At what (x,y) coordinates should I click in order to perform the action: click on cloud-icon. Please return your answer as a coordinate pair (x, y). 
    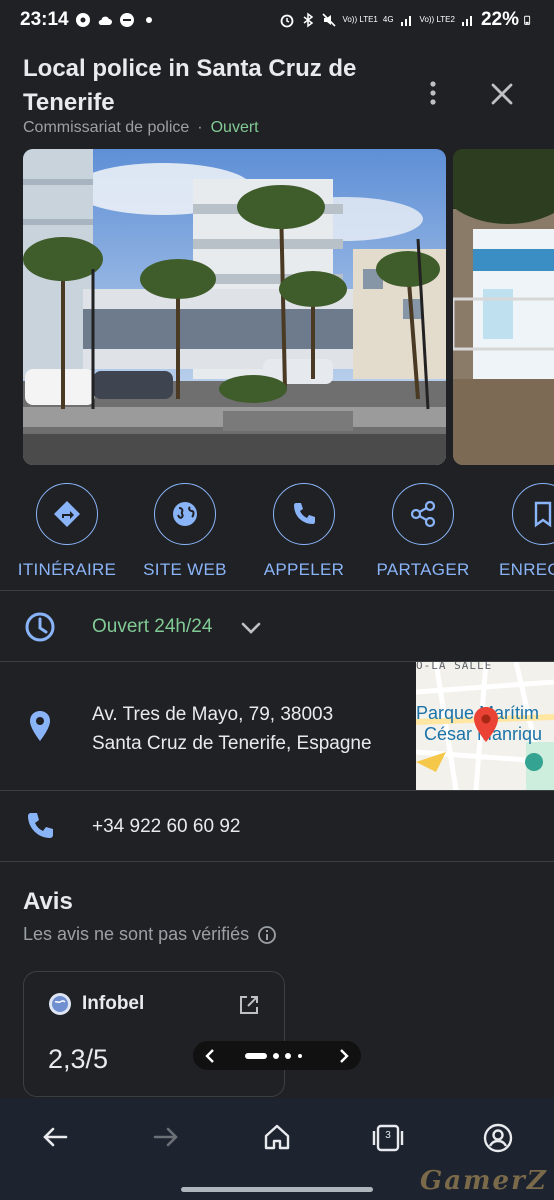
    Looking at the image, I should click on (105, 20).